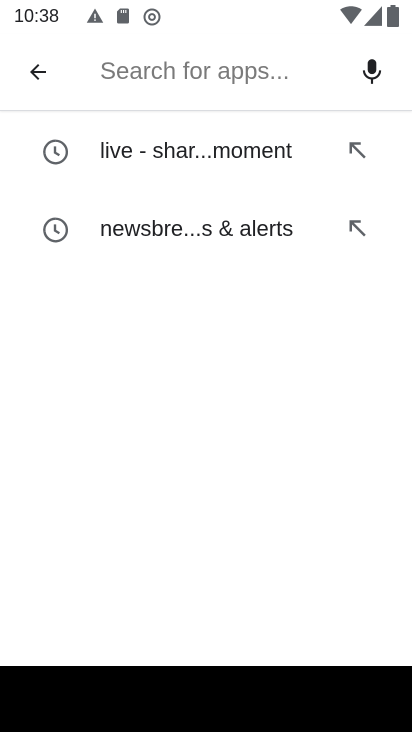 The height and width of the screenshot is (732, 412). Describe the element at coordinates (123, 18) in the screenshot. I see `sd-card-icon` at that location.